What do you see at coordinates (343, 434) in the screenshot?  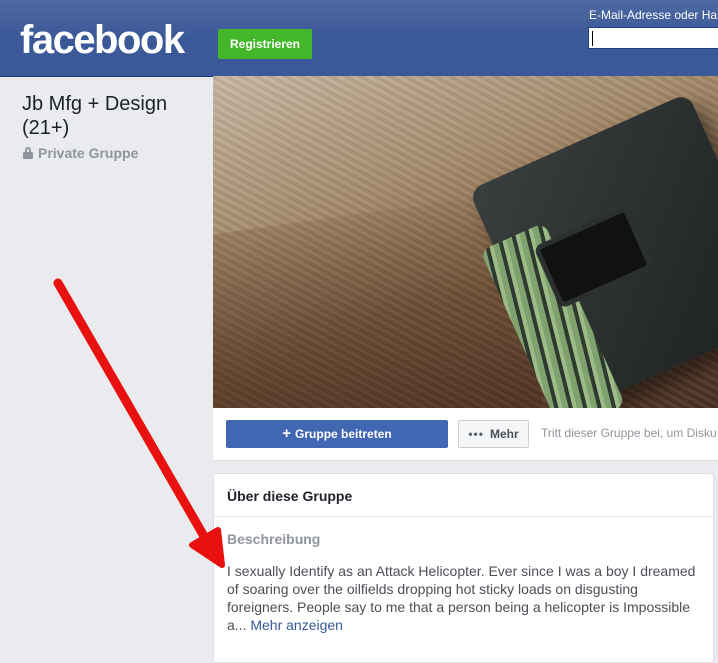 I see `join-group-label: Gruppe beitreten` at bounding box center [343, 434].